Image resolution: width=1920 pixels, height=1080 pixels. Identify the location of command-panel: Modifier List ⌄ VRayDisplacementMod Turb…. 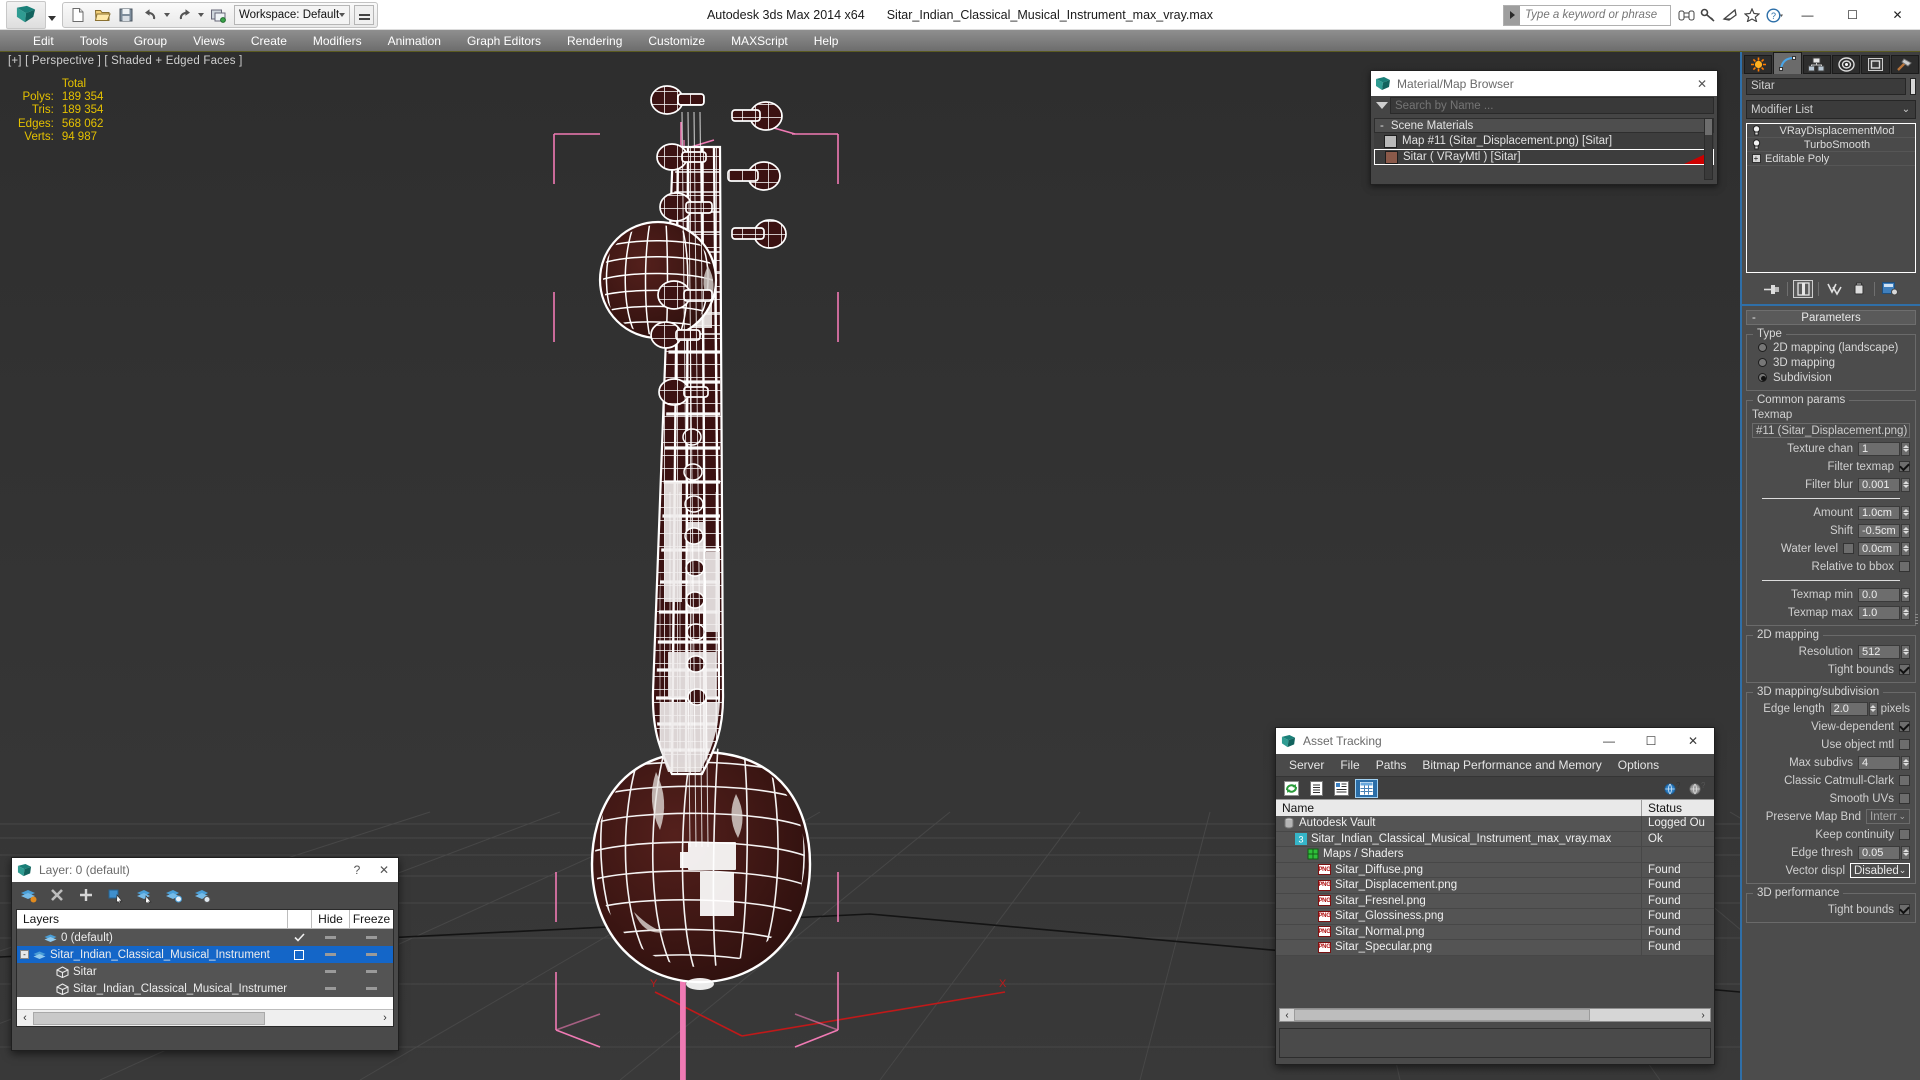
(1830, 566).